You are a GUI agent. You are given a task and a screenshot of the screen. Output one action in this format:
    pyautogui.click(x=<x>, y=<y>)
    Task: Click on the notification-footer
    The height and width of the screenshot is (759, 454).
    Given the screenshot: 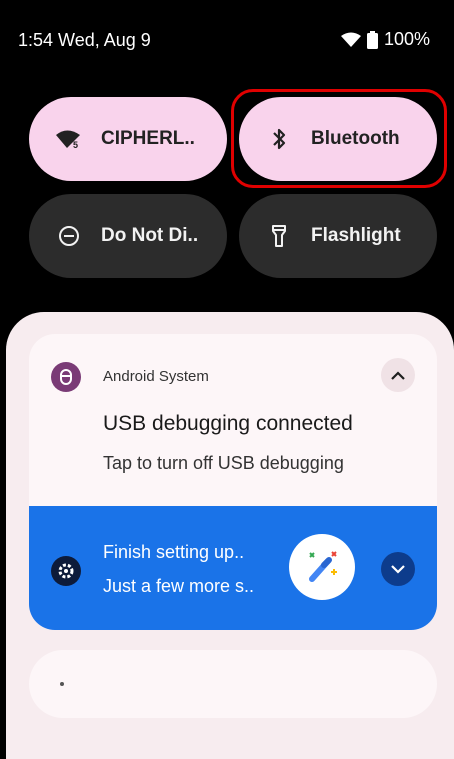 What is the action you would take?
    pyautogui.click(x=233, y=684)
    